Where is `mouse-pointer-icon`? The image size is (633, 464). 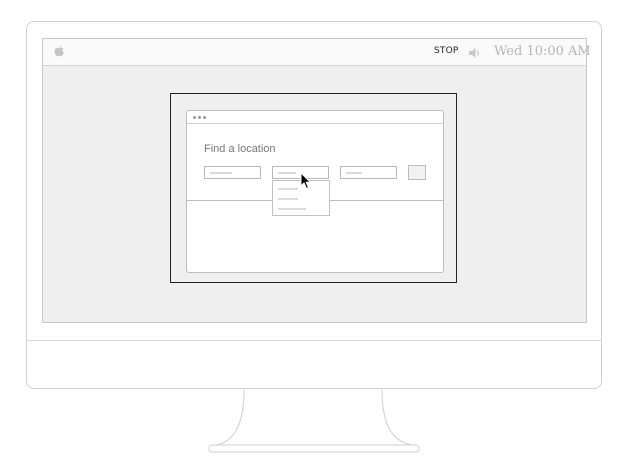 mouse-pointer-icon is located at coordinates (306, 183).